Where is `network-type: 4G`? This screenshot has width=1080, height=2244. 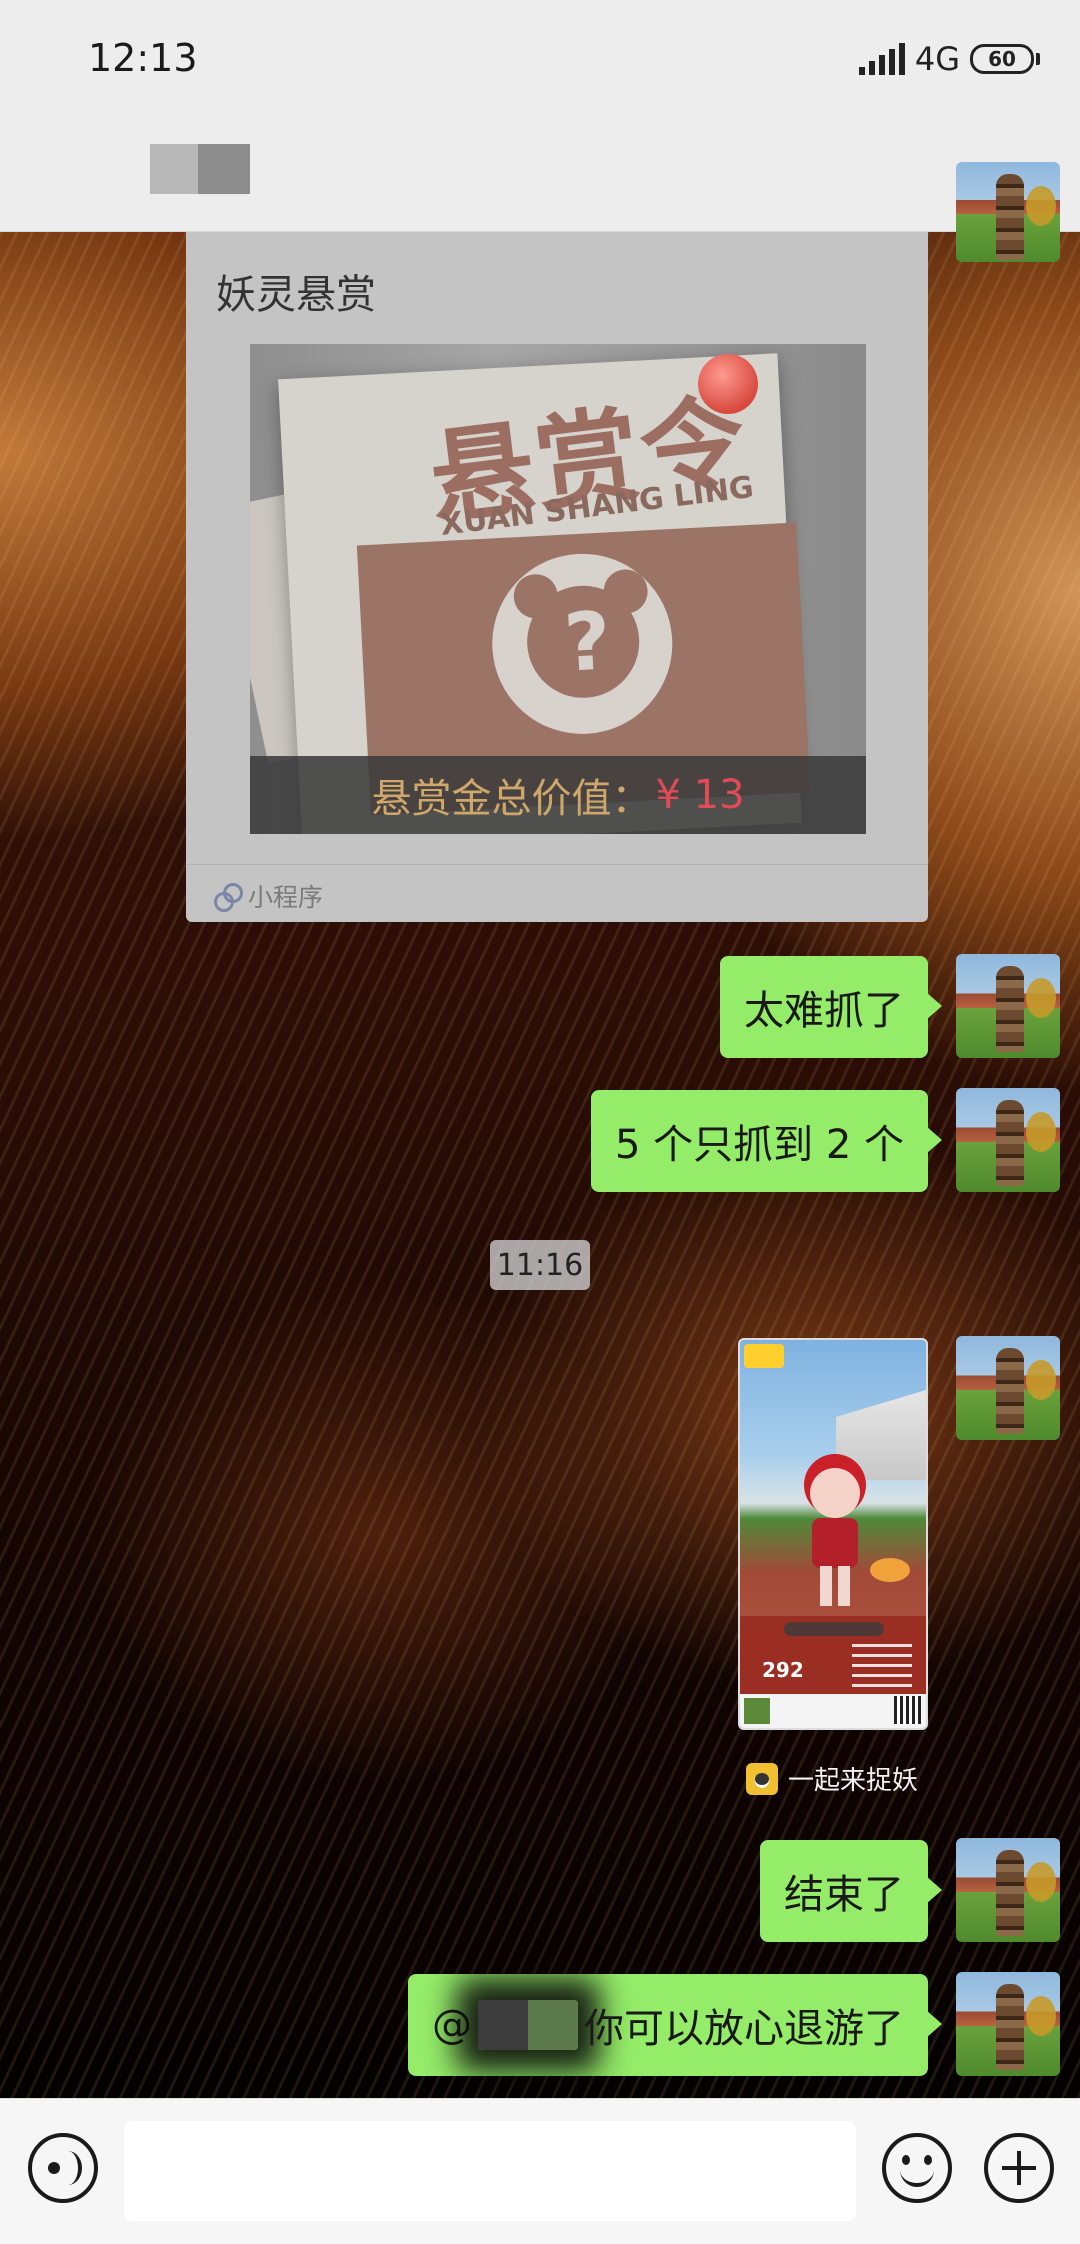
network-type: 4G is located at coordinates (937, 59).